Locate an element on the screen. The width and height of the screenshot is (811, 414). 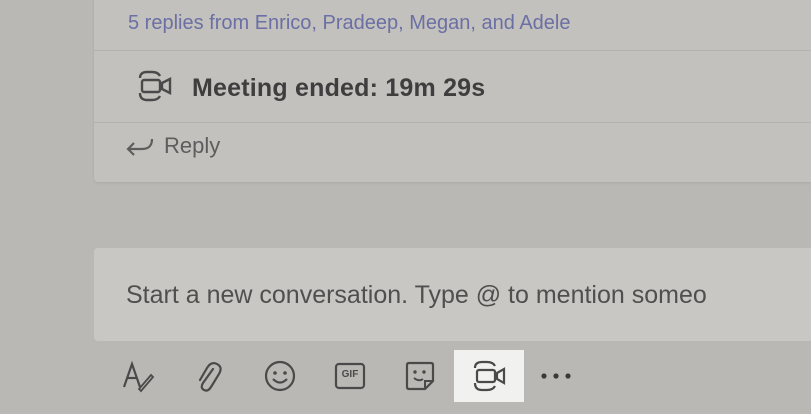
paperclip-icon is located at coordinates (208, 376).